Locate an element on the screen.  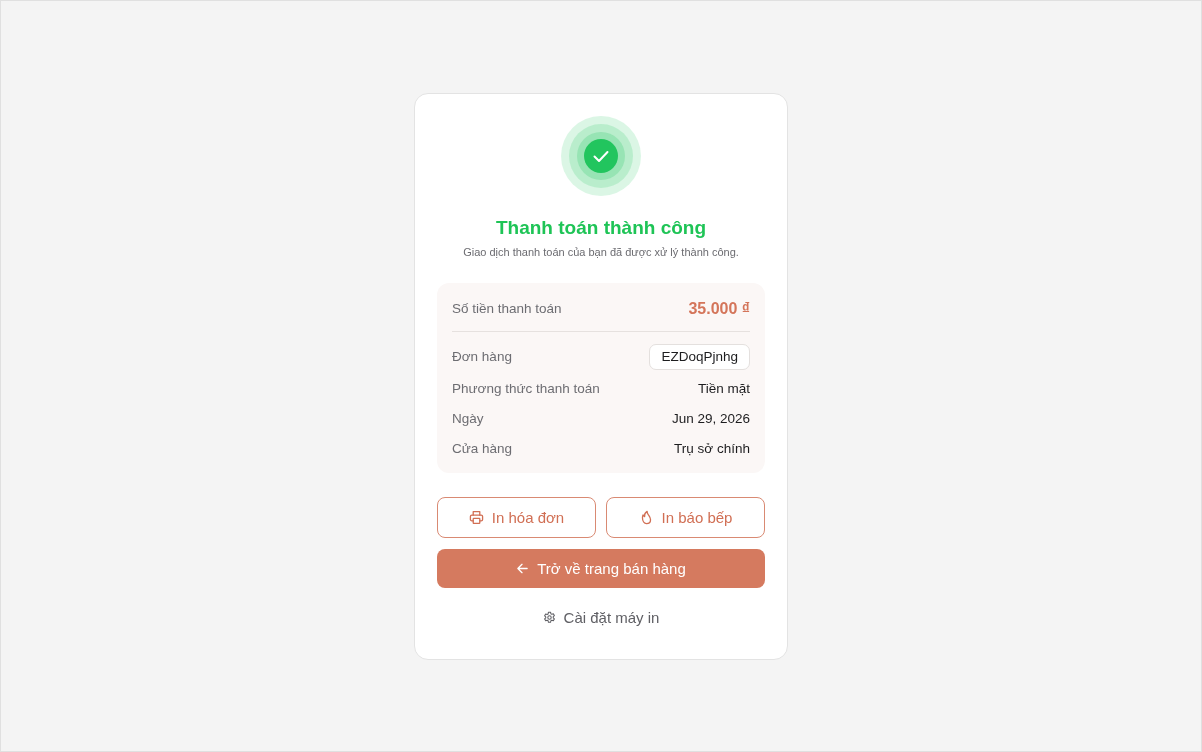
amount-value: 35.000 ₫ is located at coordinates (719, 308).